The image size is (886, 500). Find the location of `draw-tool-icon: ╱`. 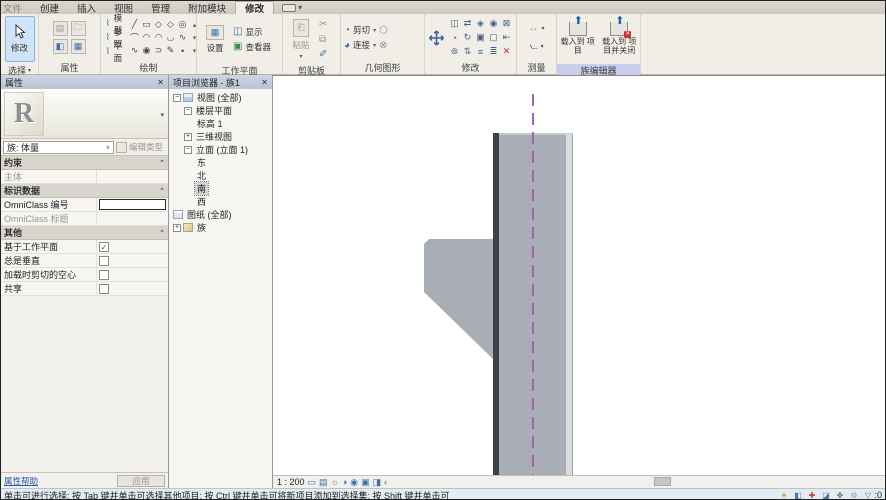

draw-tool-icon: ╱ is located at coordinates (135, 24).